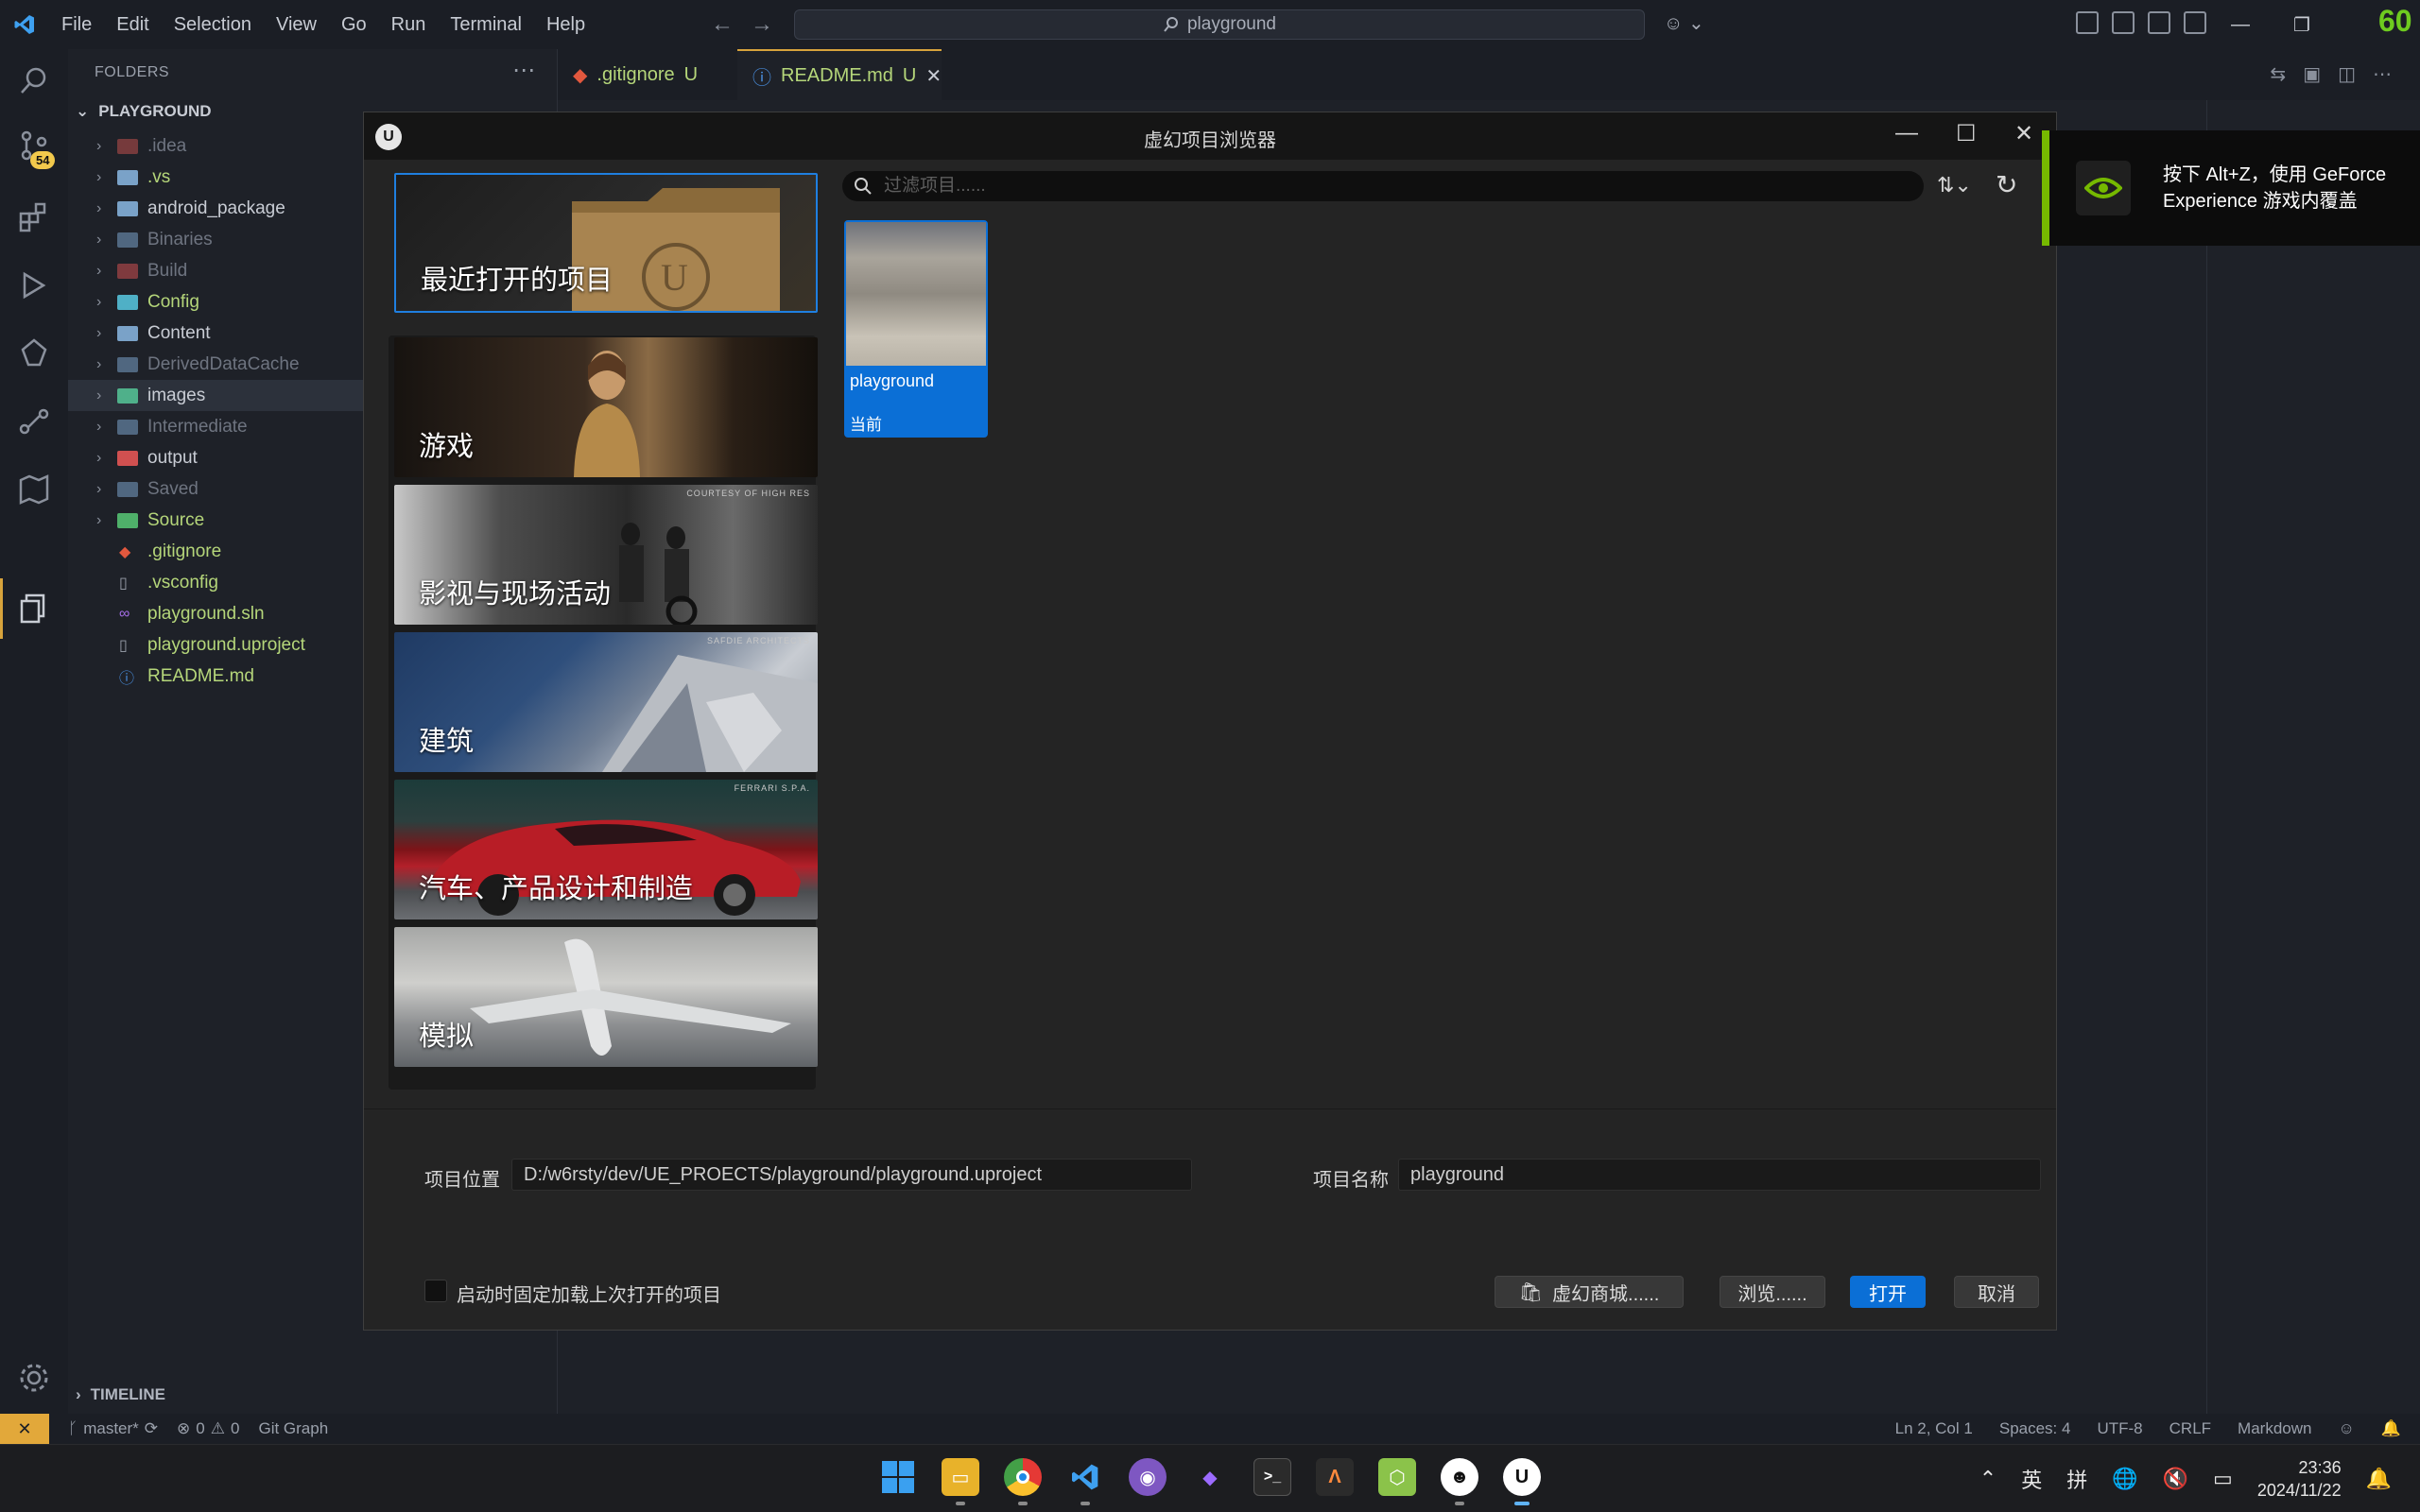  Describe the element at coordinates (1459, 1477) in the screenshot. I see `qq-icon: ☻` at that location.